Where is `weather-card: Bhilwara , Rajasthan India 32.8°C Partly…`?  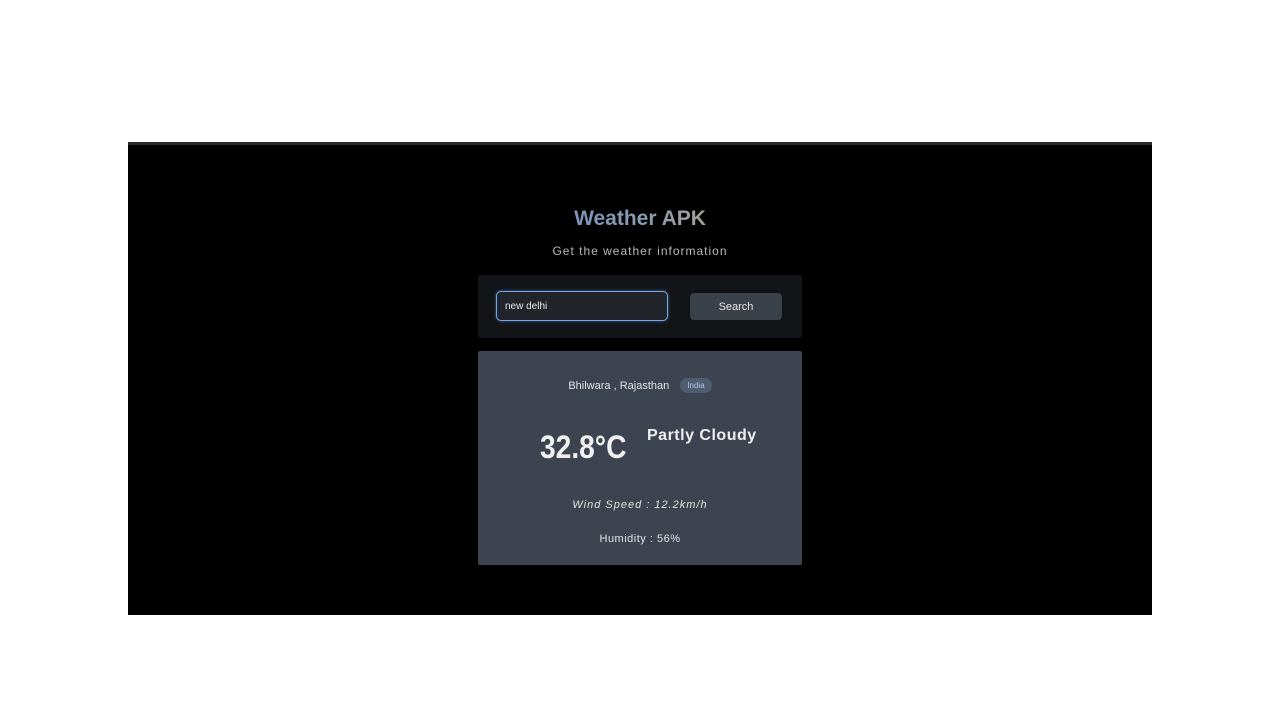
weather-card: Bhilwara , Rajasthan India 32.8°C Partly… is located at coordinates (640, 458).